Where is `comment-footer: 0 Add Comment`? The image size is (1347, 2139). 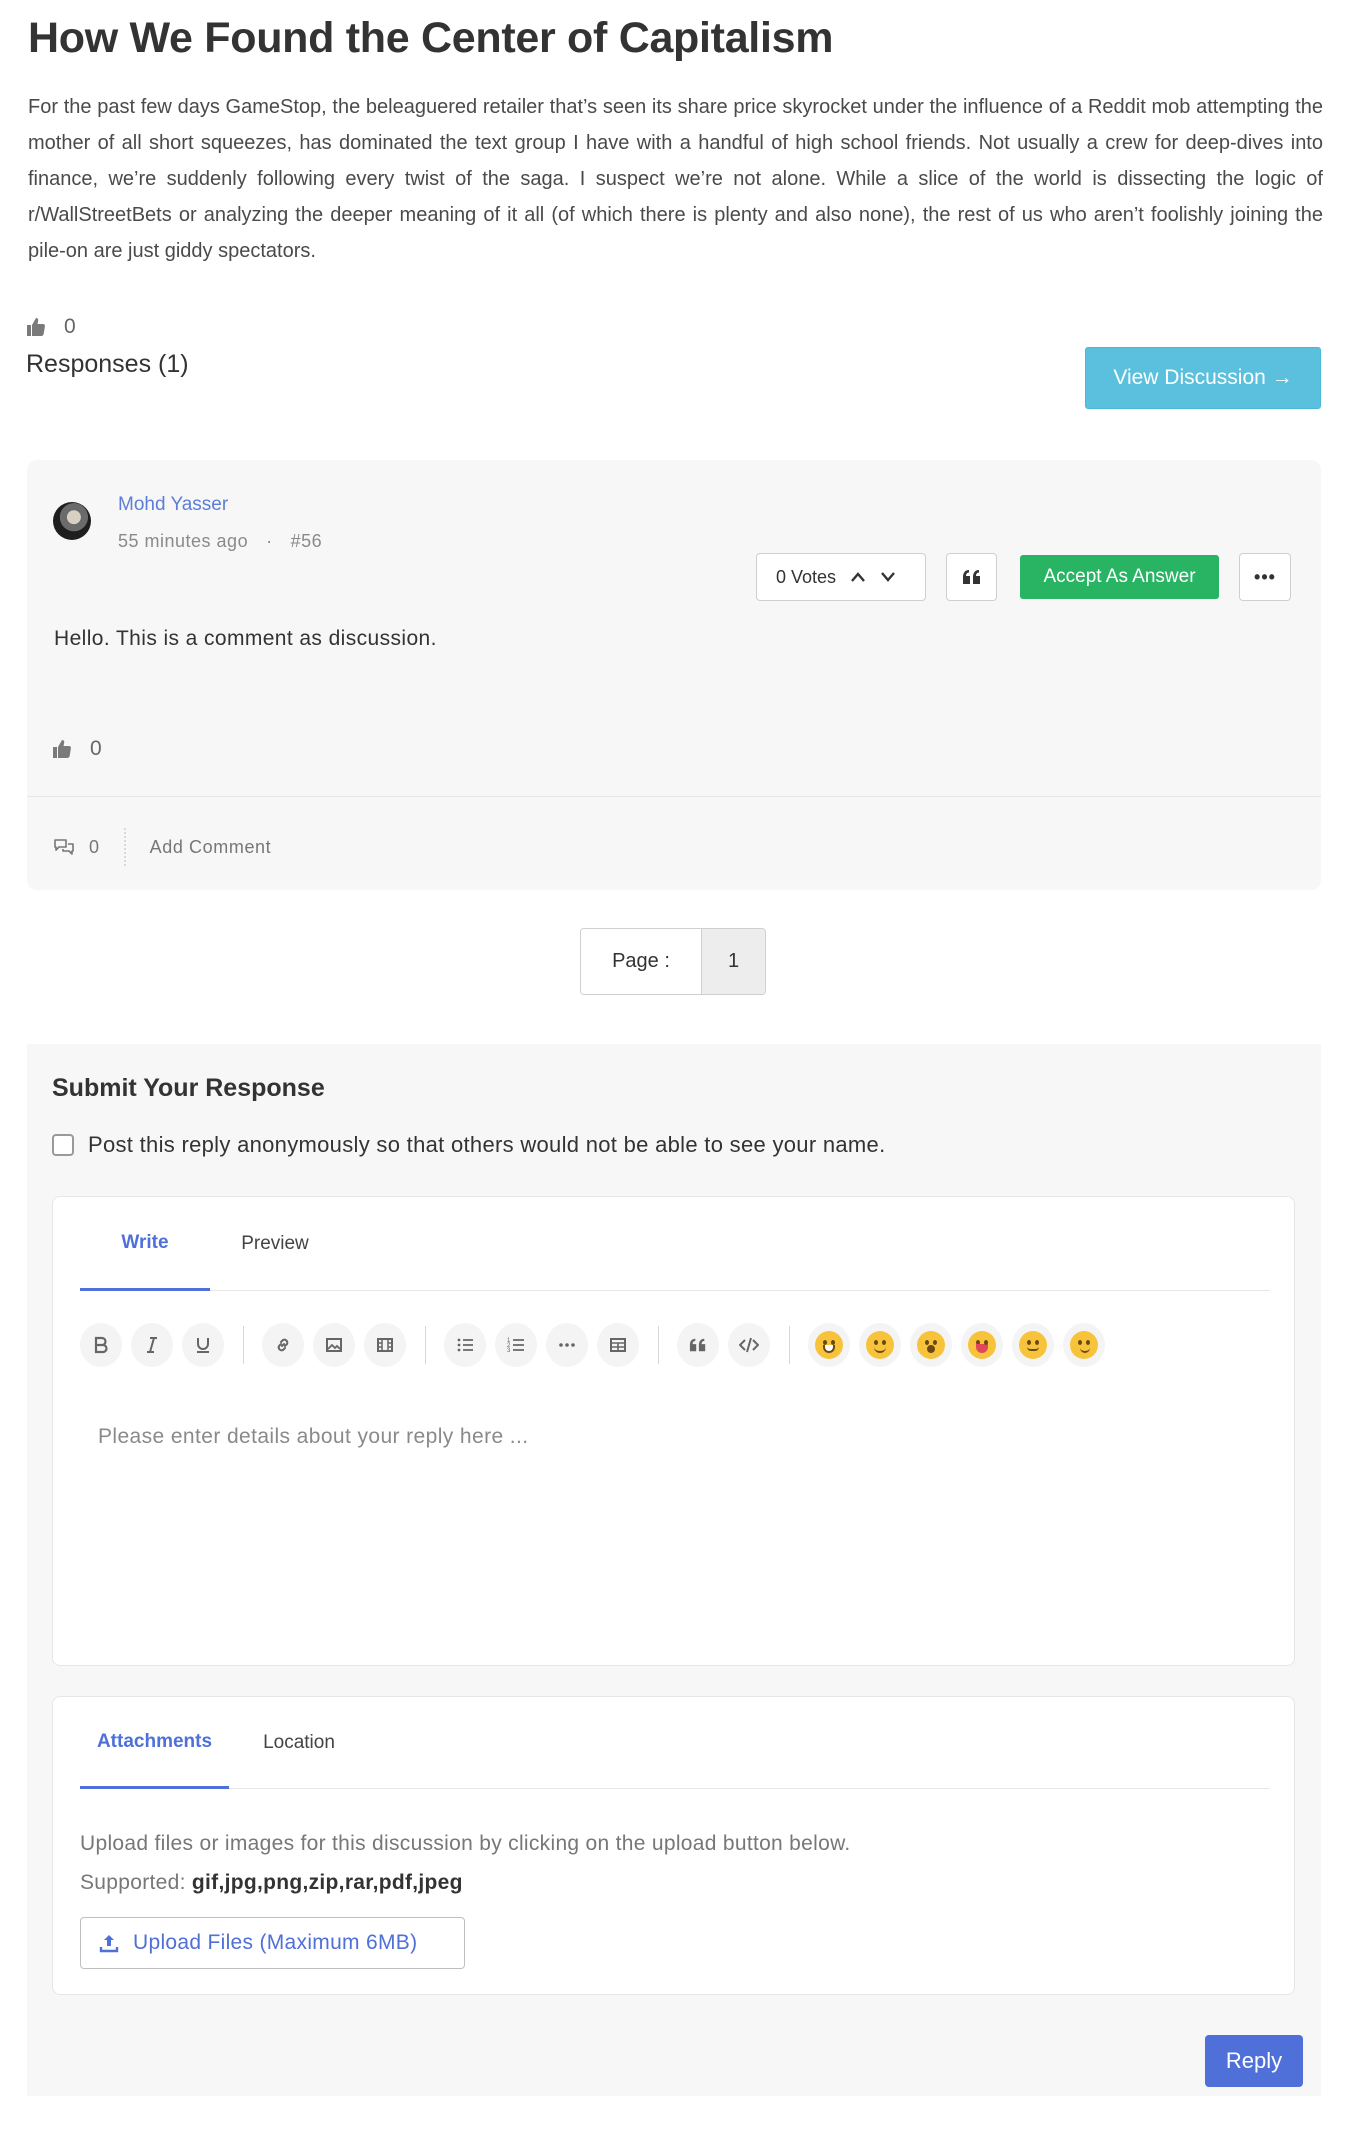
comment-footer: 0 Add Comment is located at coordinates (162, 847).